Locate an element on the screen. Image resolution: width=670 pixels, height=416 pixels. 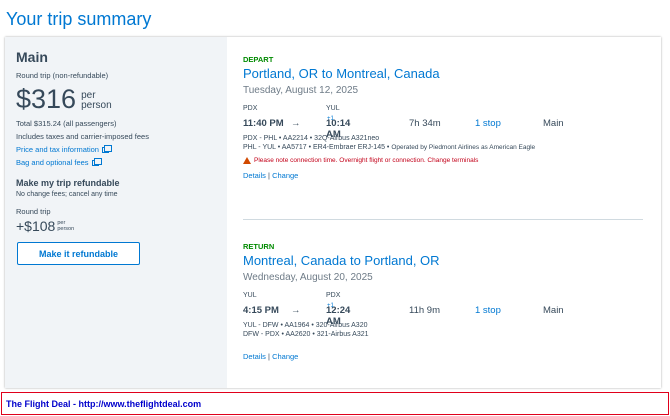
price-row: $316 per person is located at coordinates (116, 99).